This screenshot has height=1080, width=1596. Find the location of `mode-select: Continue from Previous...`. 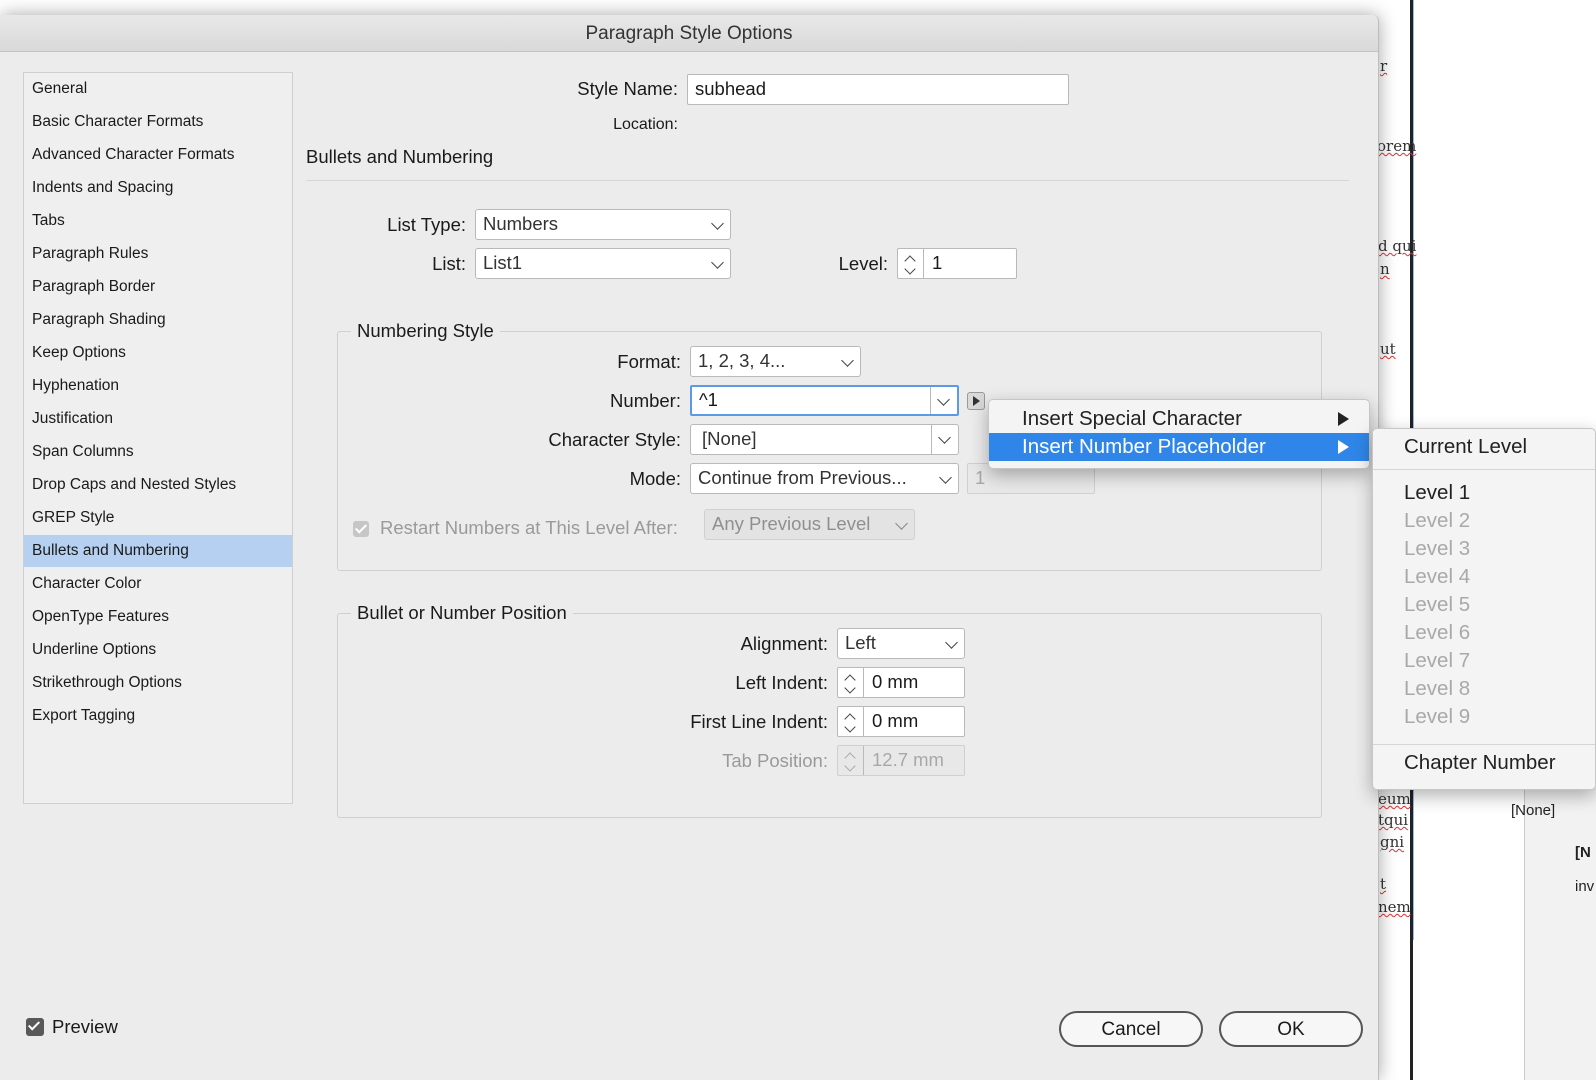

mode-select: Continue from Previous... is located at coordinates (824, 478).